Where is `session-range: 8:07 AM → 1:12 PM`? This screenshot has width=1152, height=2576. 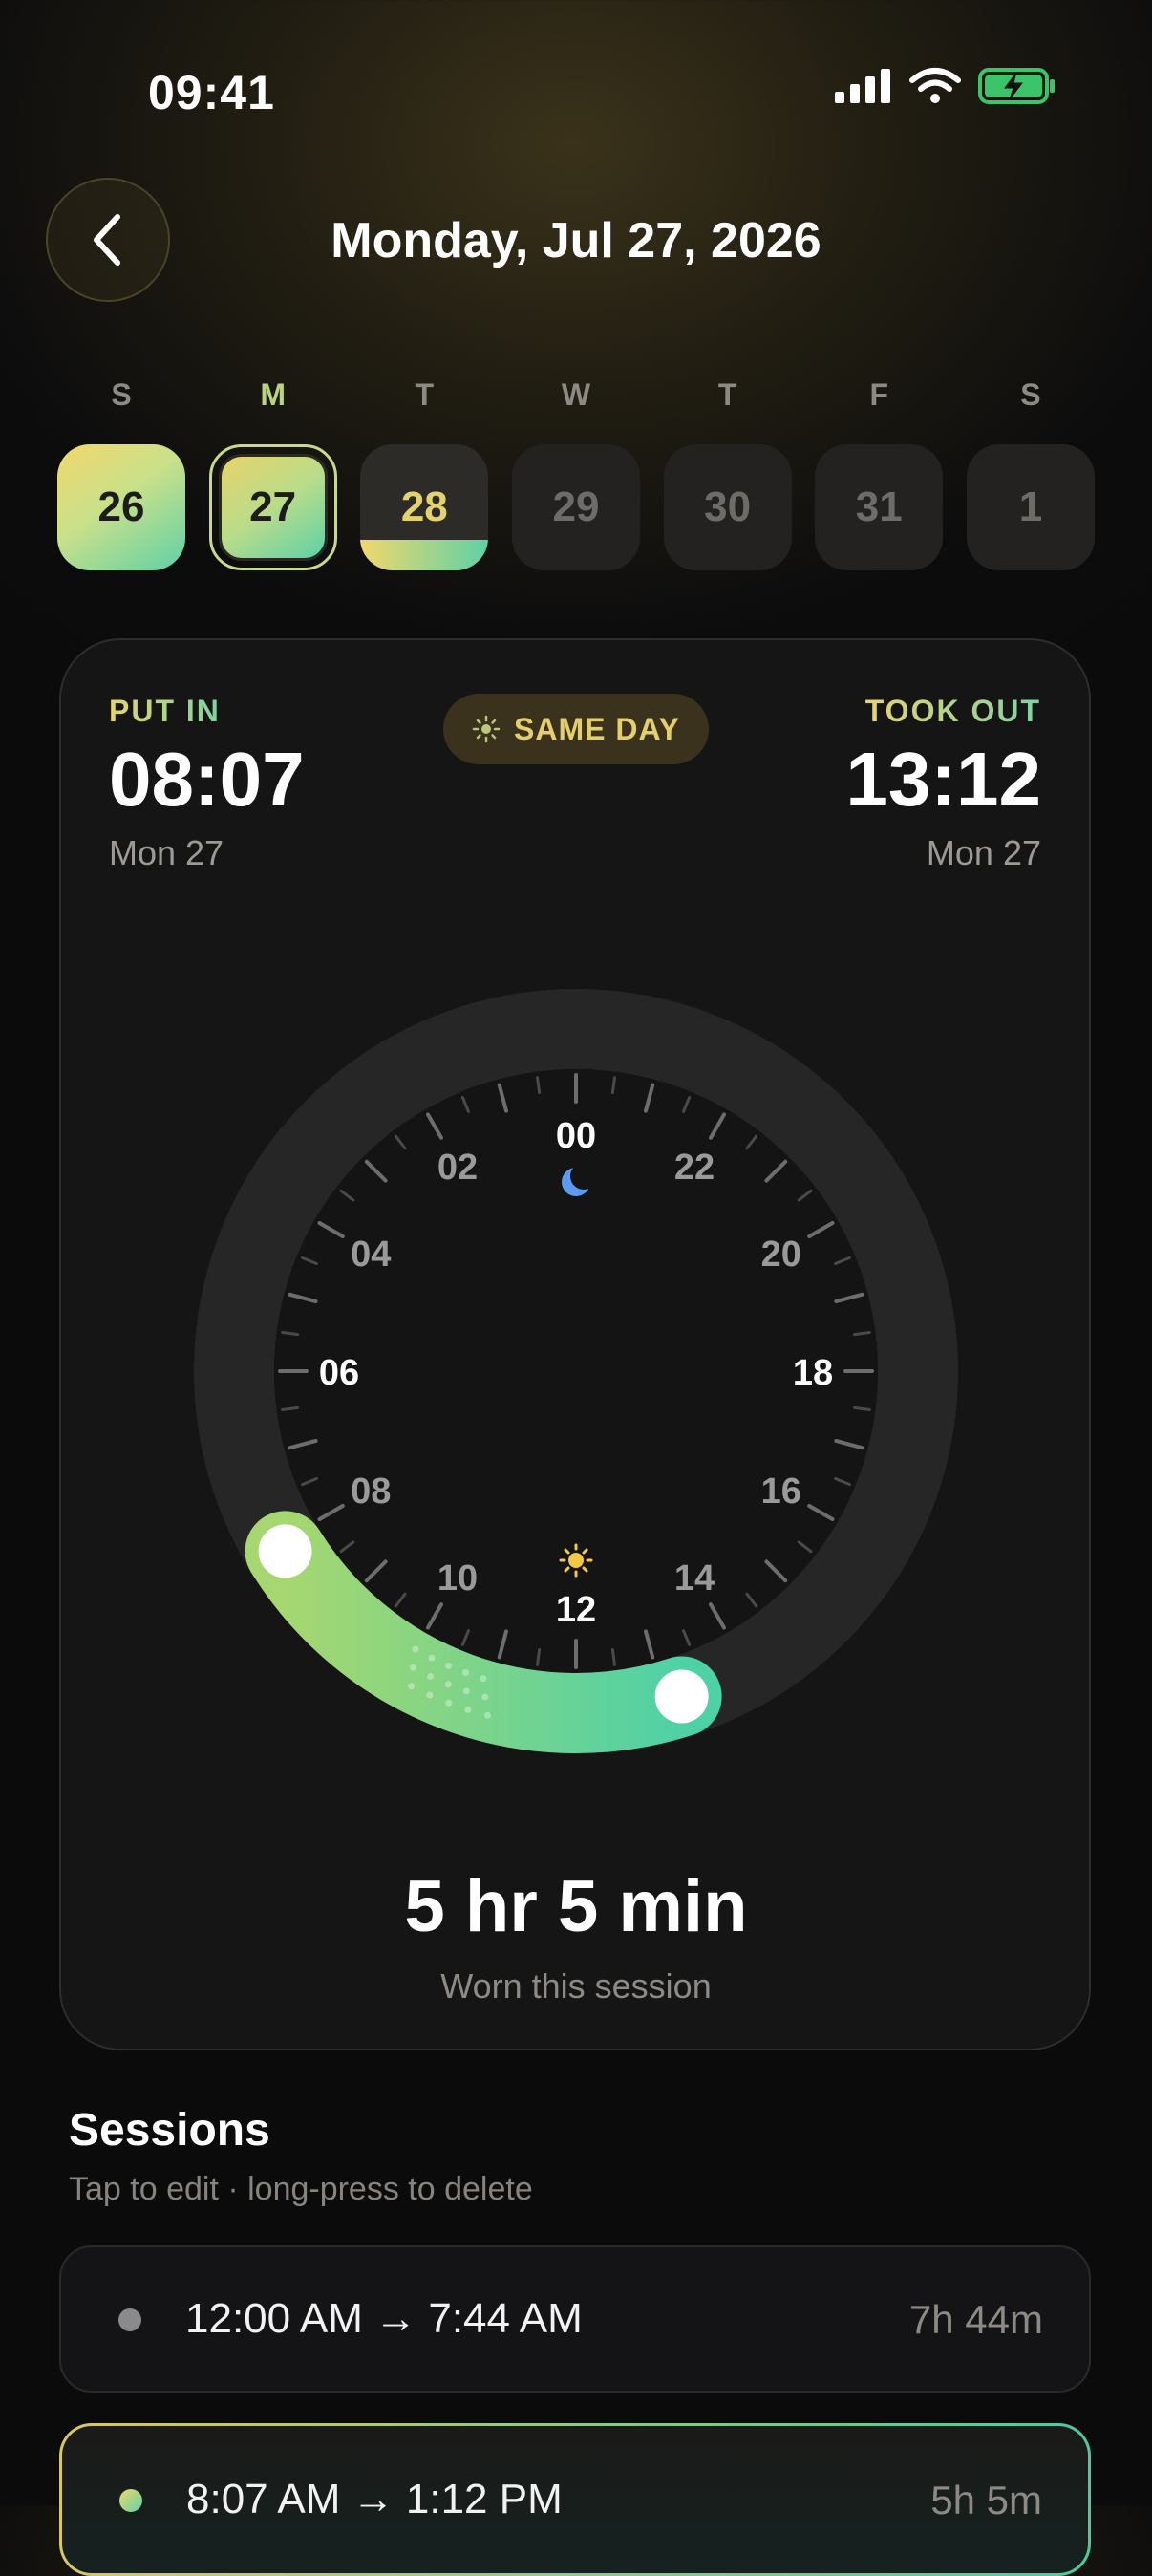 session-range: 8:07 AM → 1:12 PM is located at coordinates (374, 2499).